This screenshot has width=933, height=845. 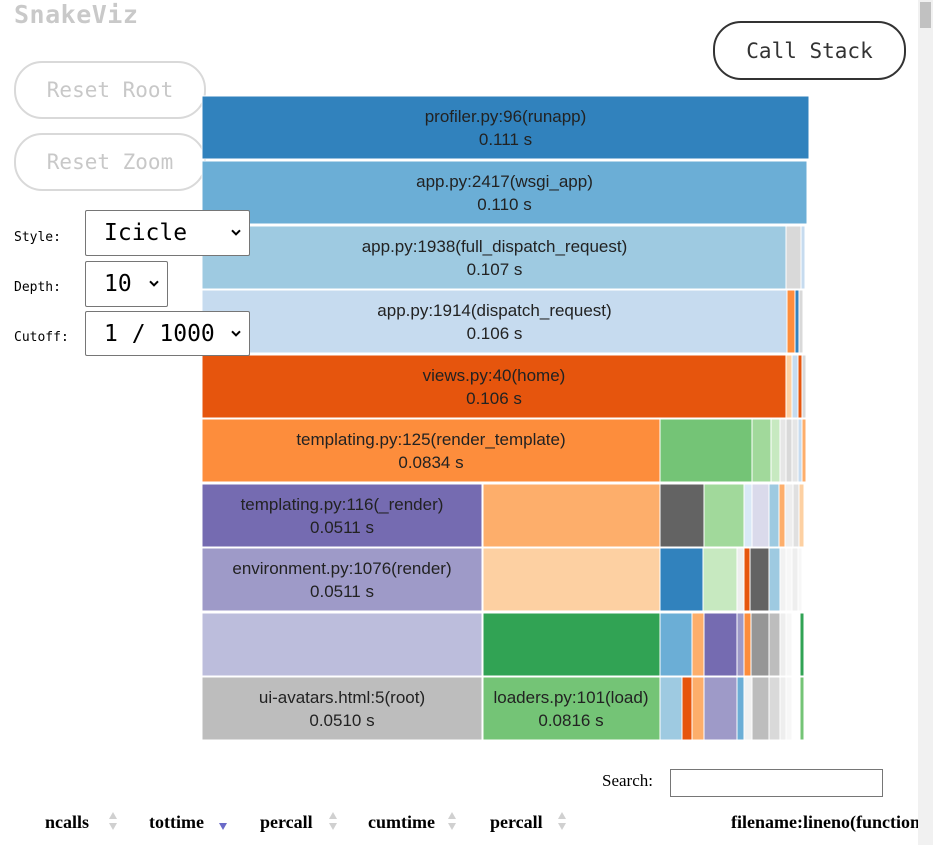 What do you see at coordinates (401, 822) in the screenshot?
I see `column-header-cumtime: cumtime` at bounding box center [401, 822].